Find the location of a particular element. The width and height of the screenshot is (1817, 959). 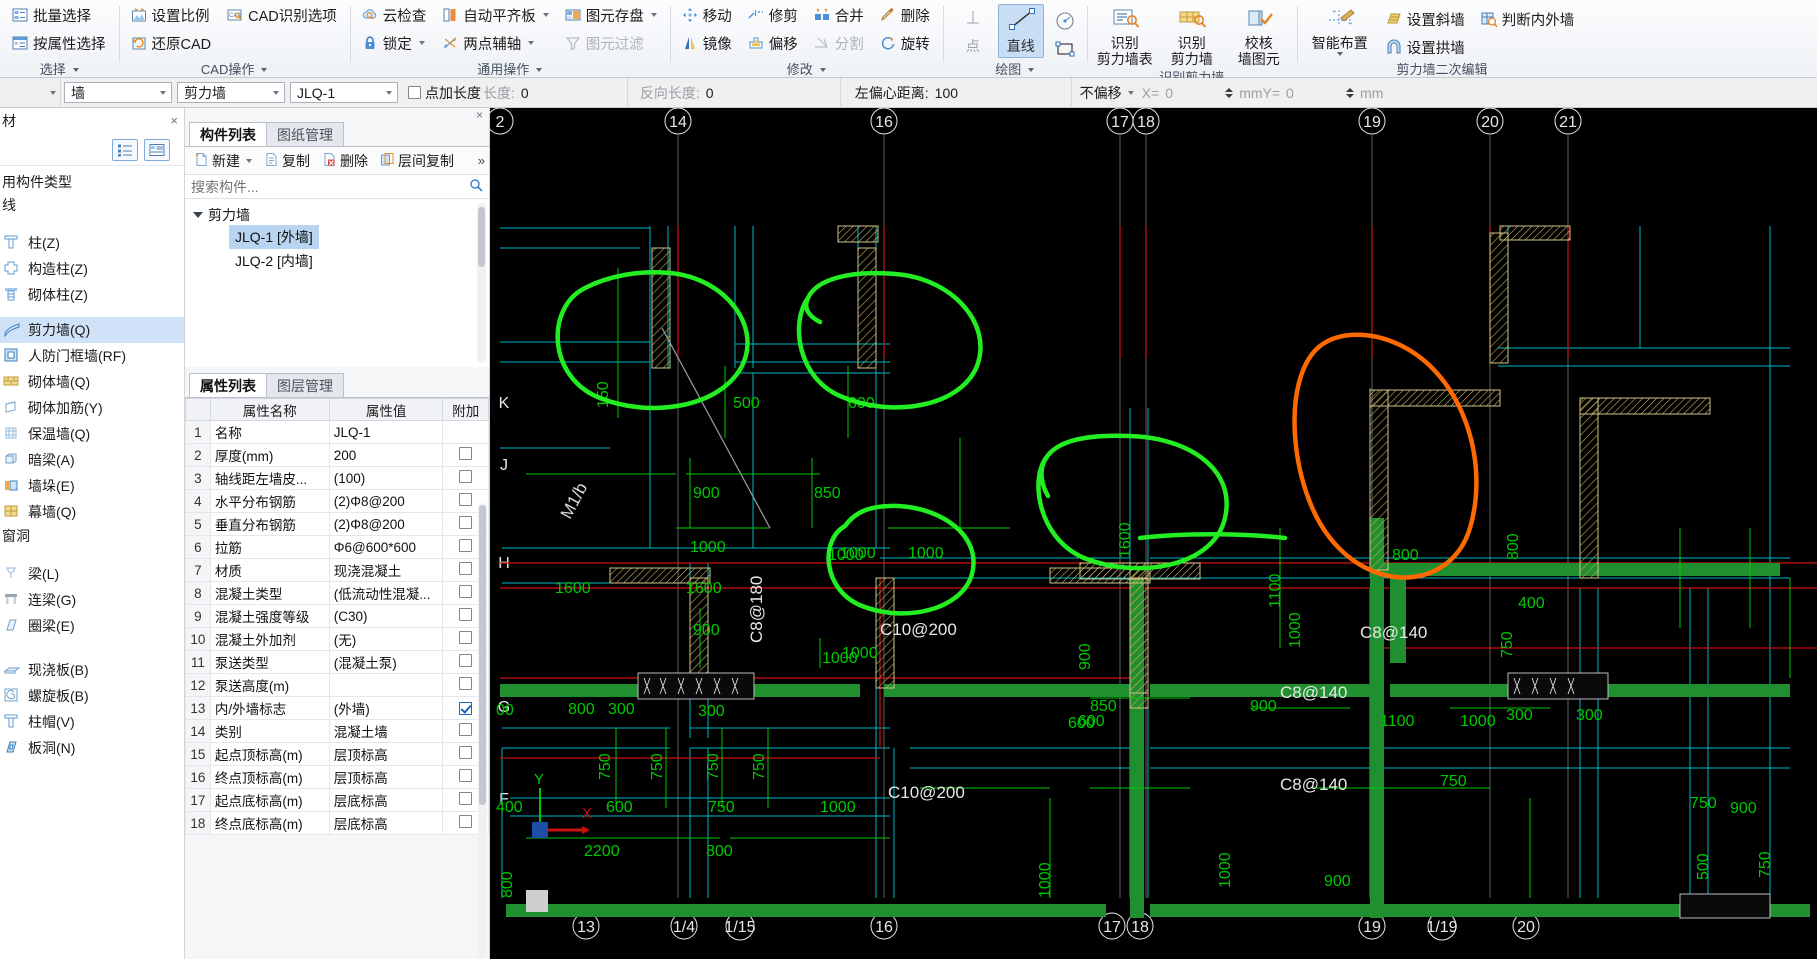

search-input is located at coordinates (330, 186).